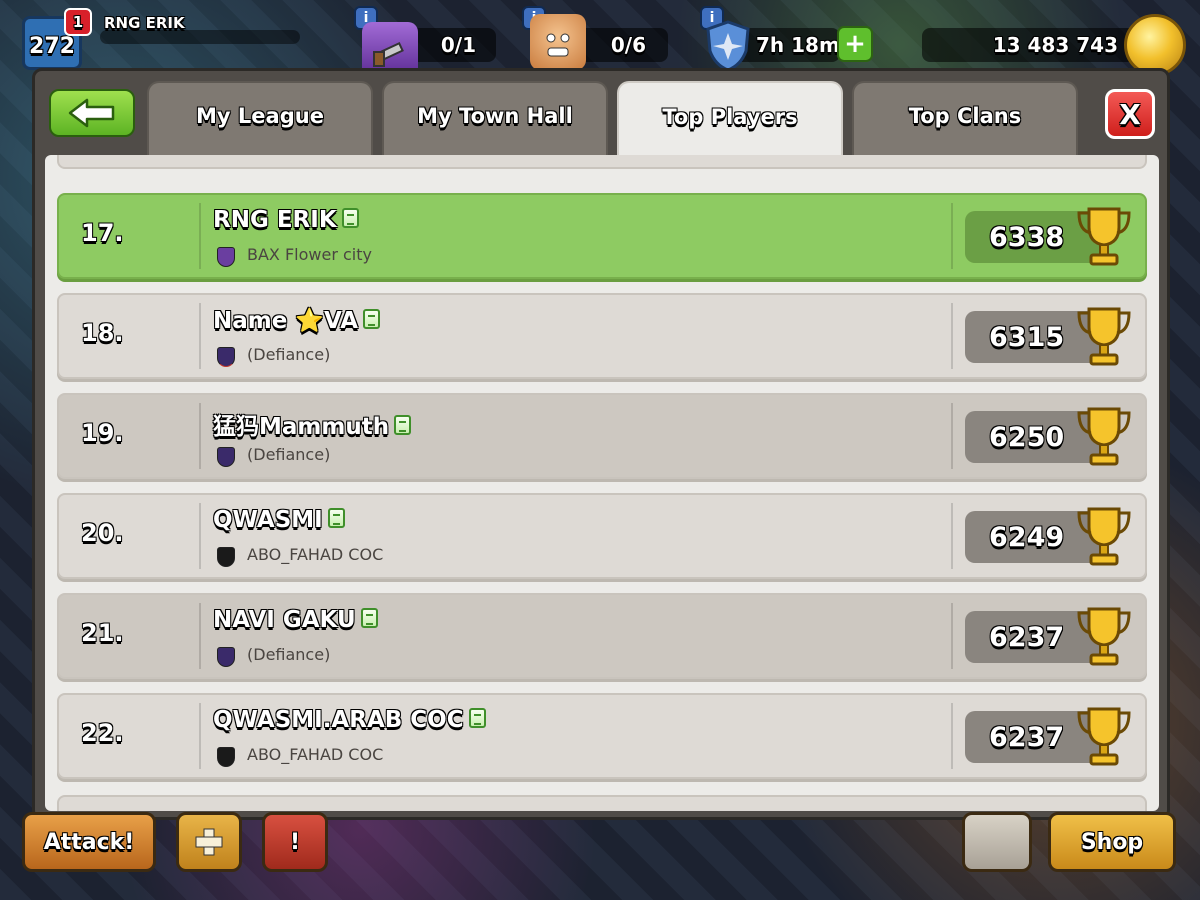 The height and width of the screenshot is (900, 1200). I want to click on gold-coin-icon, so click(1155, 45).